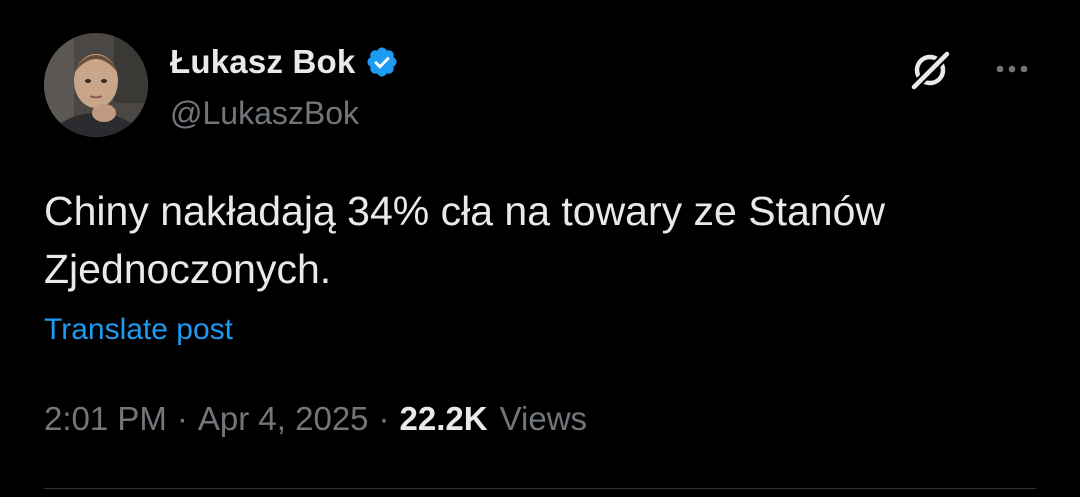 This screenshot has width=1080, height=497. What do you see at coordinates (262, 62) in the screenshot?
I see `author-display-name: Łukasz Bok` at bounding box center [262, 62].